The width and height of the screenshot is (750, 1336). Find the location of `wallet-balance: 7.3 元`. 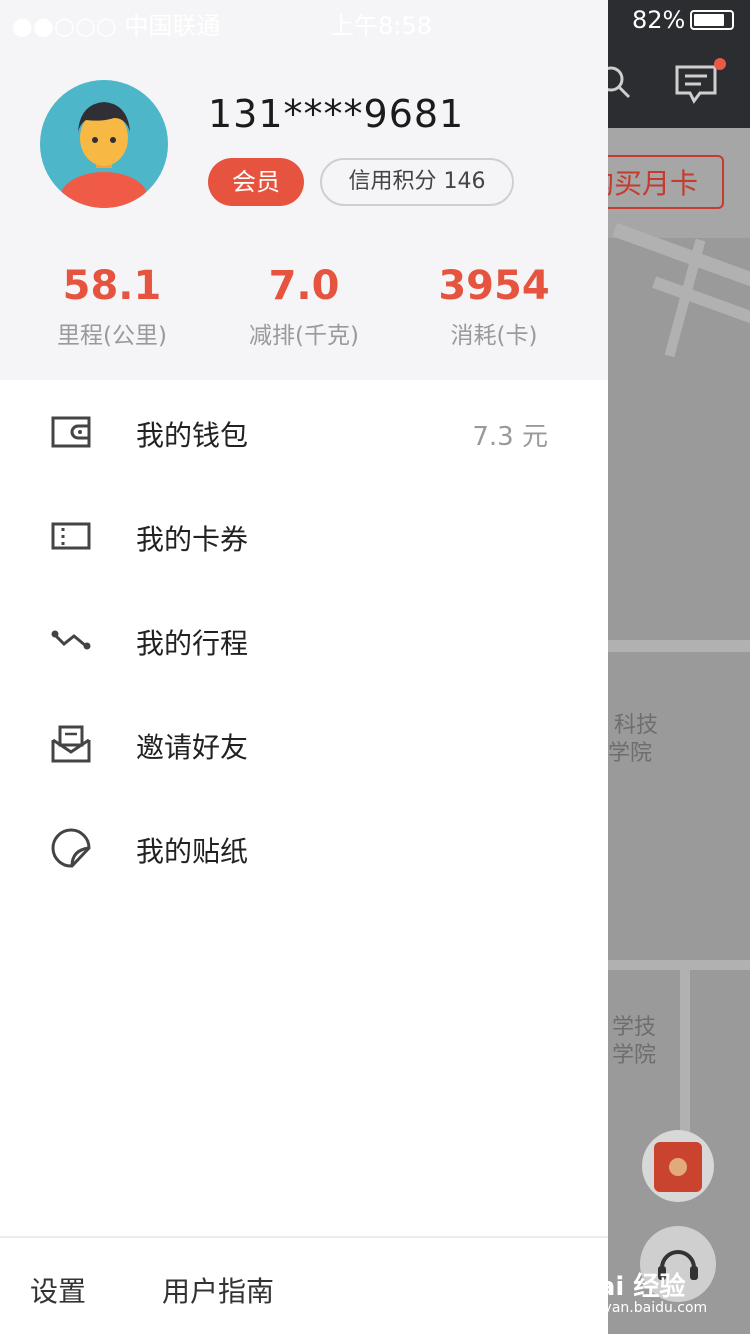

wallet-balance: 7.3 元 is located at coordinates (510, 437).